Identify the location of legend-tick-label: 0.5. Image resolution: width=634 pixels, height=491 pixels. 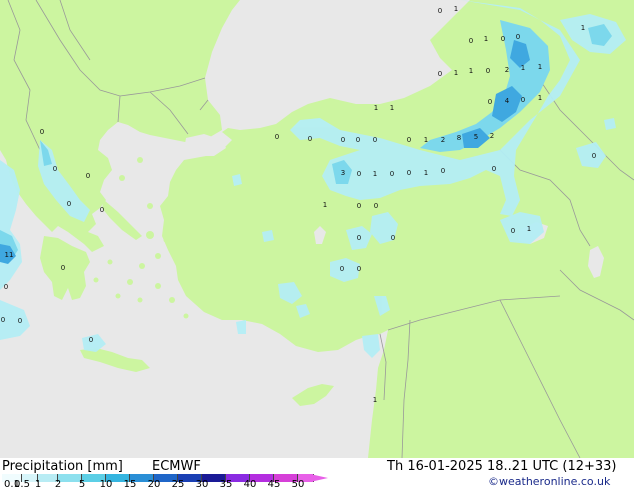
(22, 484).